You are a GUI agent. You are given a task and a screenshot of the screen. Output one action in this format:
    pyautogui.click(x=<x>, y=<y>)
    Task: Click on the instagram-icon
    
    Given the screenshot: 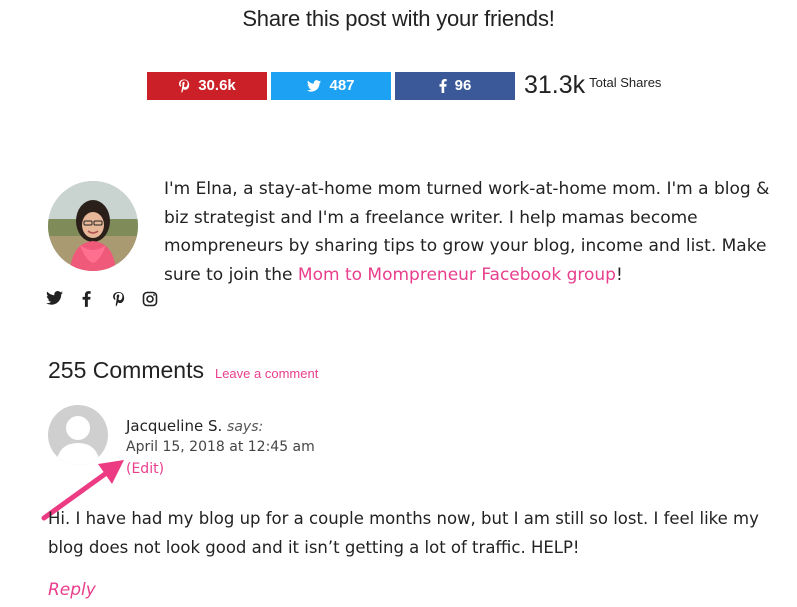 What is the action you would take?
    pyautogui.click(x=151, y=300)
    